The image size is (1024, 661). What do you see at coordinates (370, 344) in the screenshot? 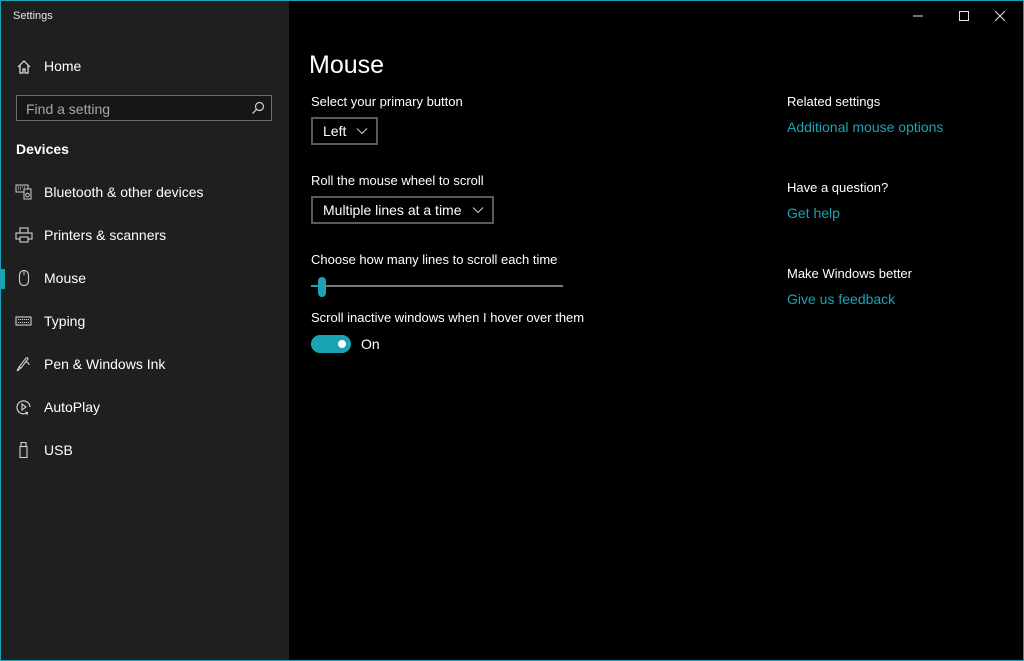
I see `toggle-state-label: On` at bounding box center [370, 344].